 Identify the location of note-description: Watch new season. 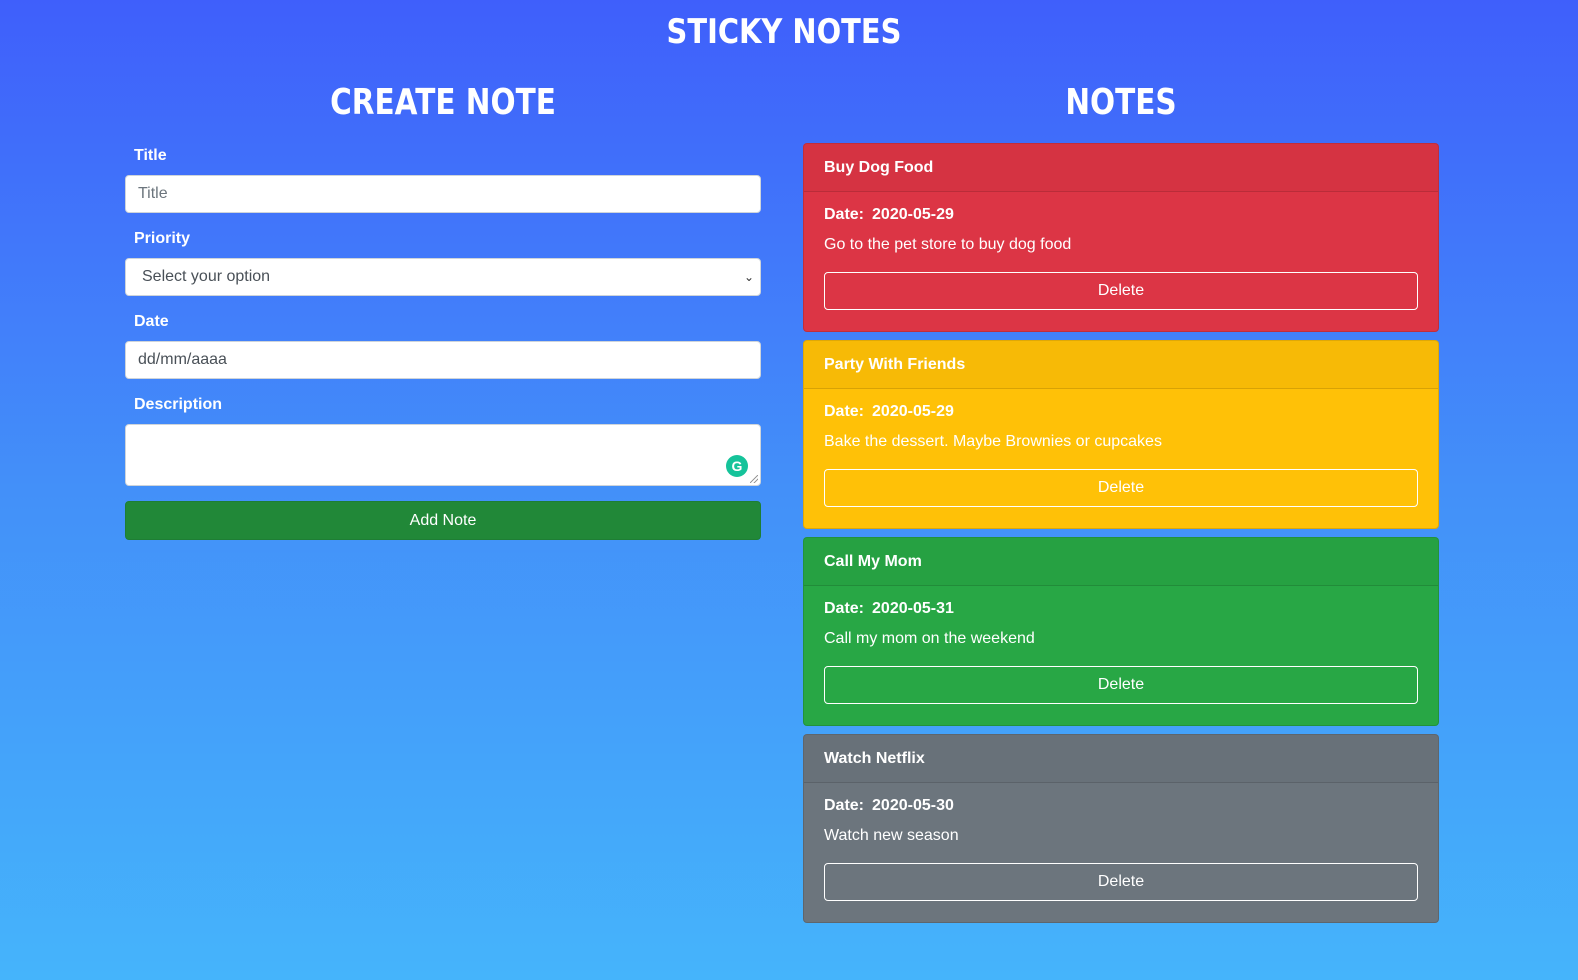
(891, 835).